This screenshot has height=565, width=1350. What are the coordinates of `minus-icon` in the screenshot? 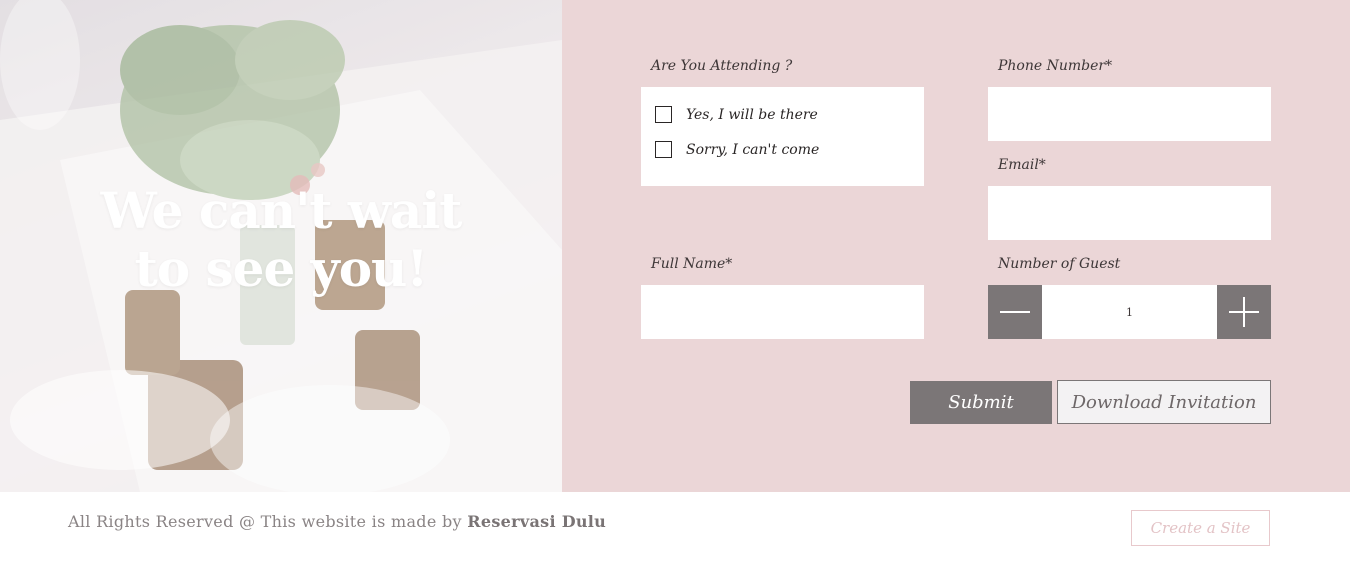 It's located at (1015, 312).